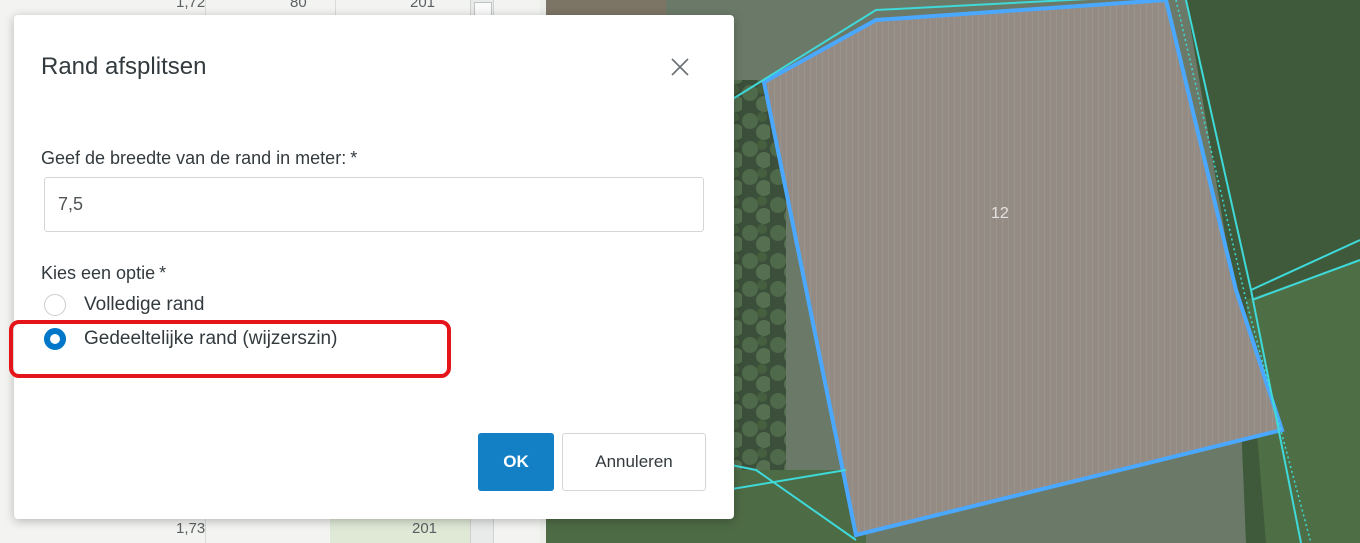 This screenshot has height=543, width=1360. Describe the element at coordinates (55, 305) in the screenshot. I see `radio-button-unchecked` at that location.